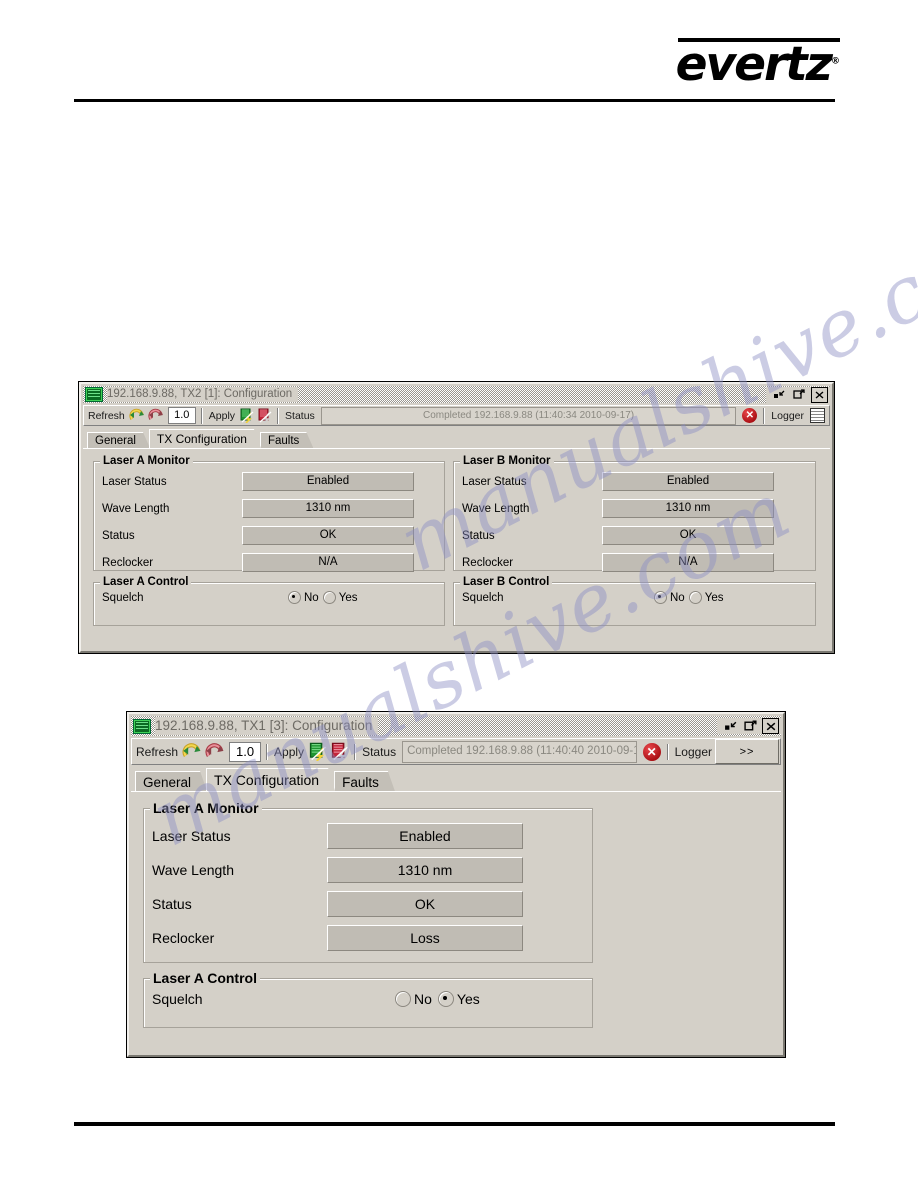  Describe the element at coordinates (142, 726) in the screenshot. I see `card-module-icon` at that location.